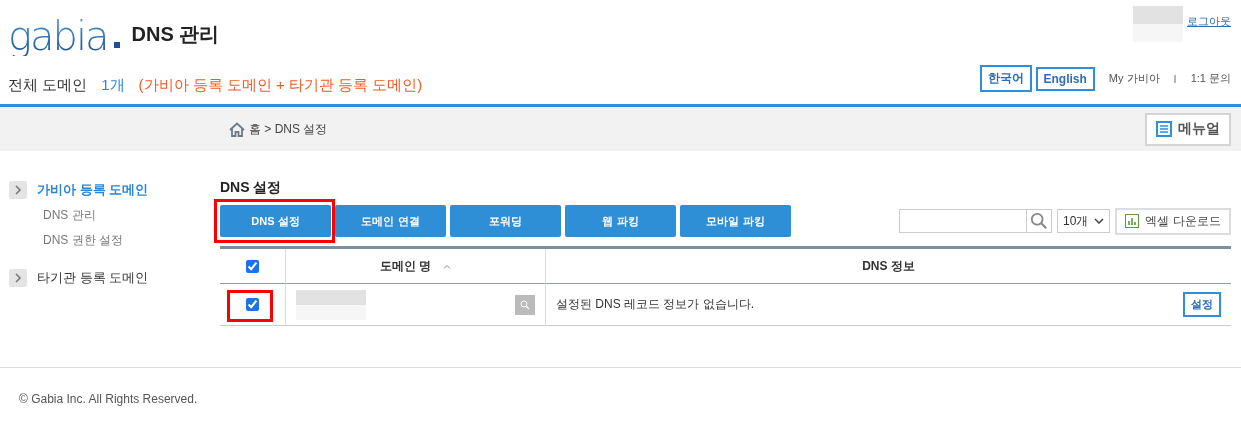 The height and width of the screenshot is (437, 1241). Describe the element at coordinates (252, 266) in the screenshot. I see `select-all-checkbox` at that location.